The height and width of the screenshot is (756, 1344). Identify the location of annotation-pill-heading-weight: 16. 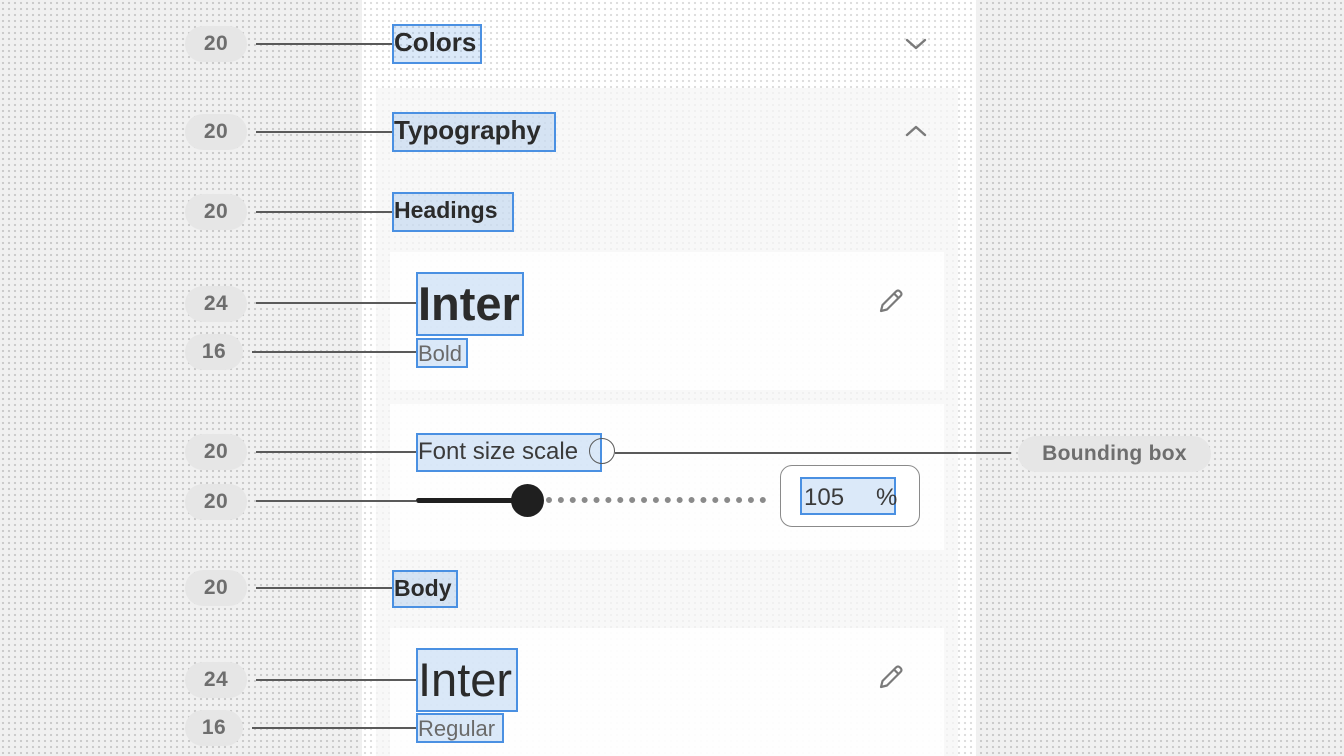
(214, 352).